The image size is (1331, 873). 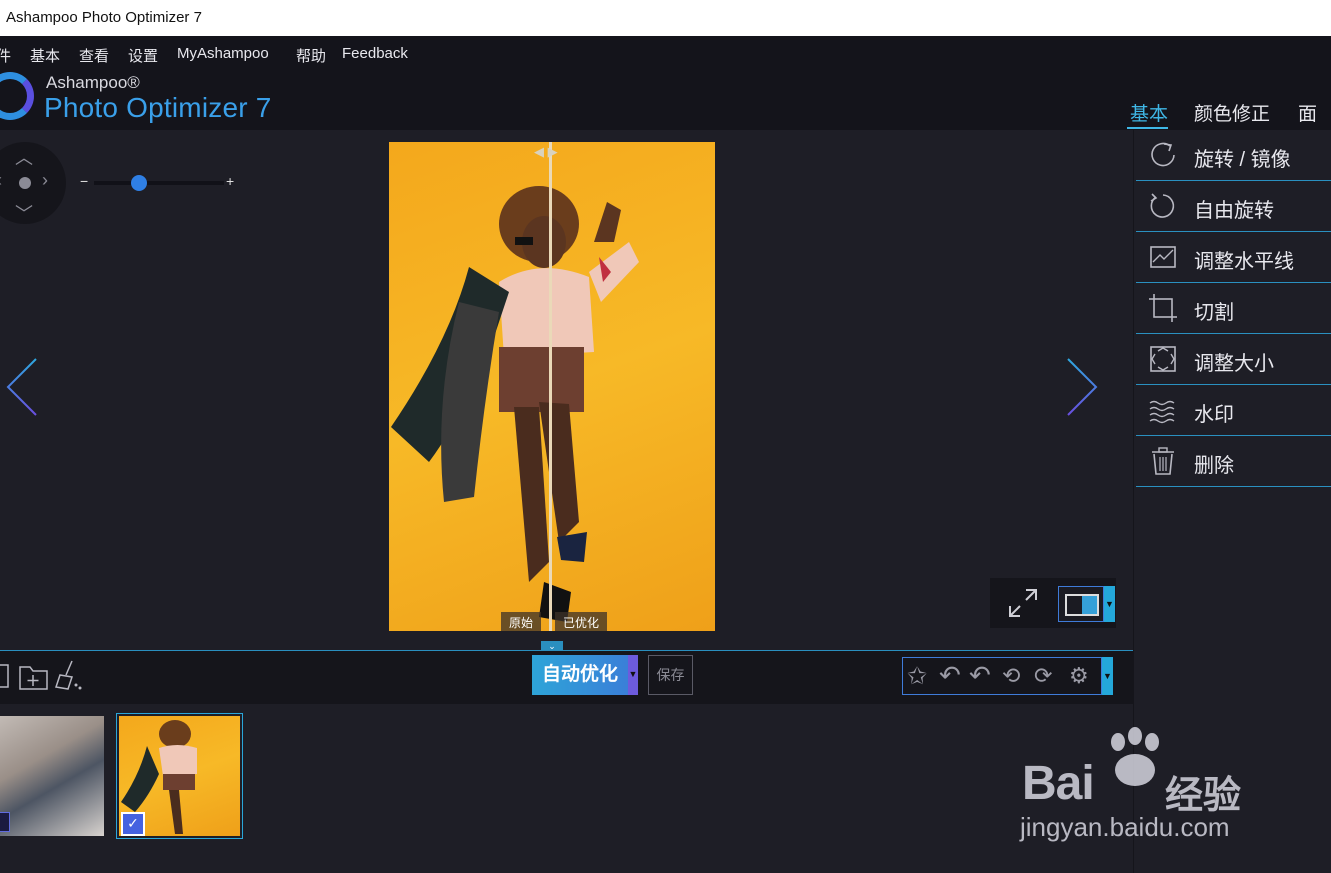 What do you see at coordinates (5, 822) in the screenshot?
I see `thumbnail-checkbox` at bounding box center [5, 822].